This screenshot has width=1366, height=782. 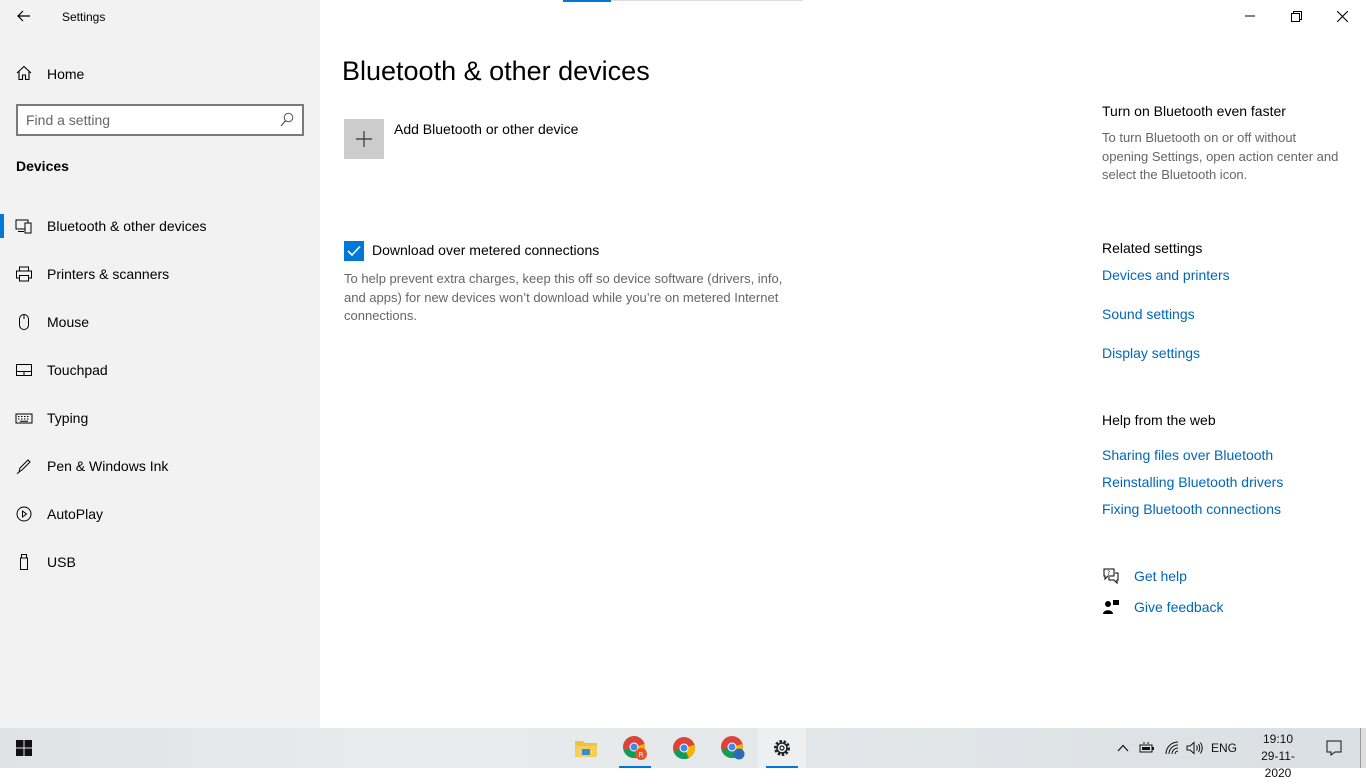 I want to click on sidebar-item-mouse: Mouse, so click(x=160, y=324).